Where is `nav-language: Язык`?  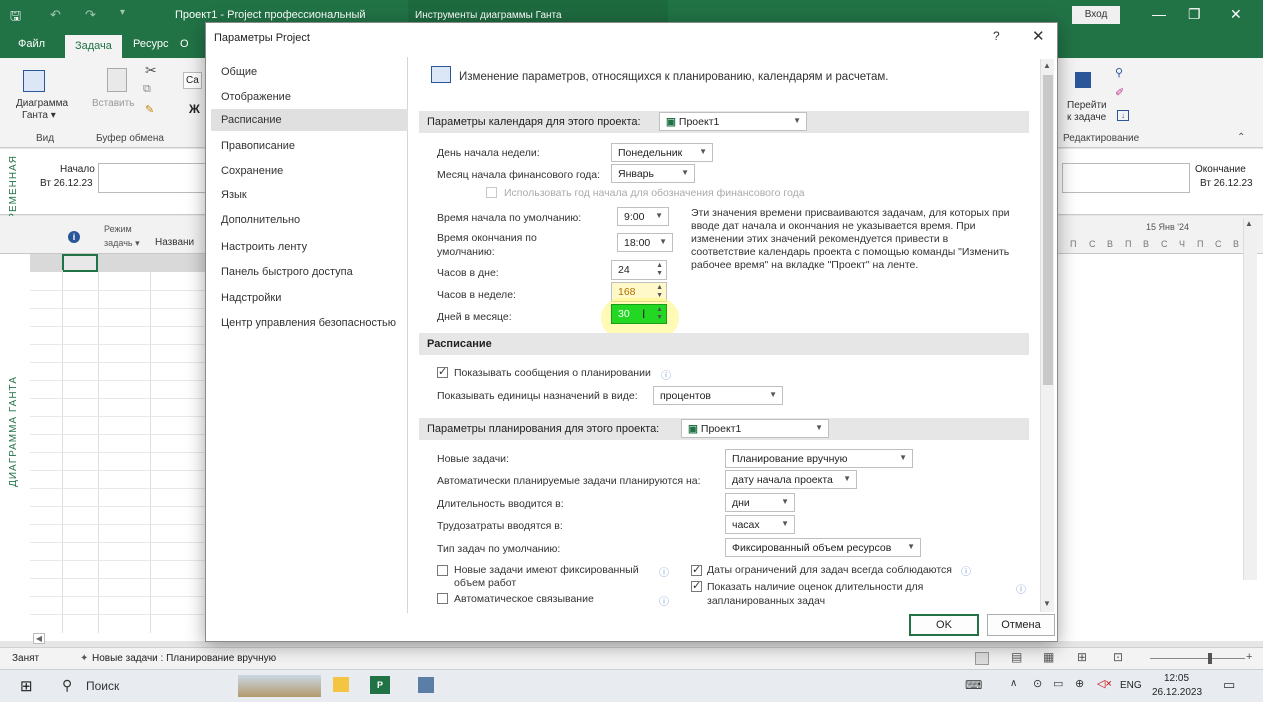
nav-language: Язык is located at coordinates (234, 195).